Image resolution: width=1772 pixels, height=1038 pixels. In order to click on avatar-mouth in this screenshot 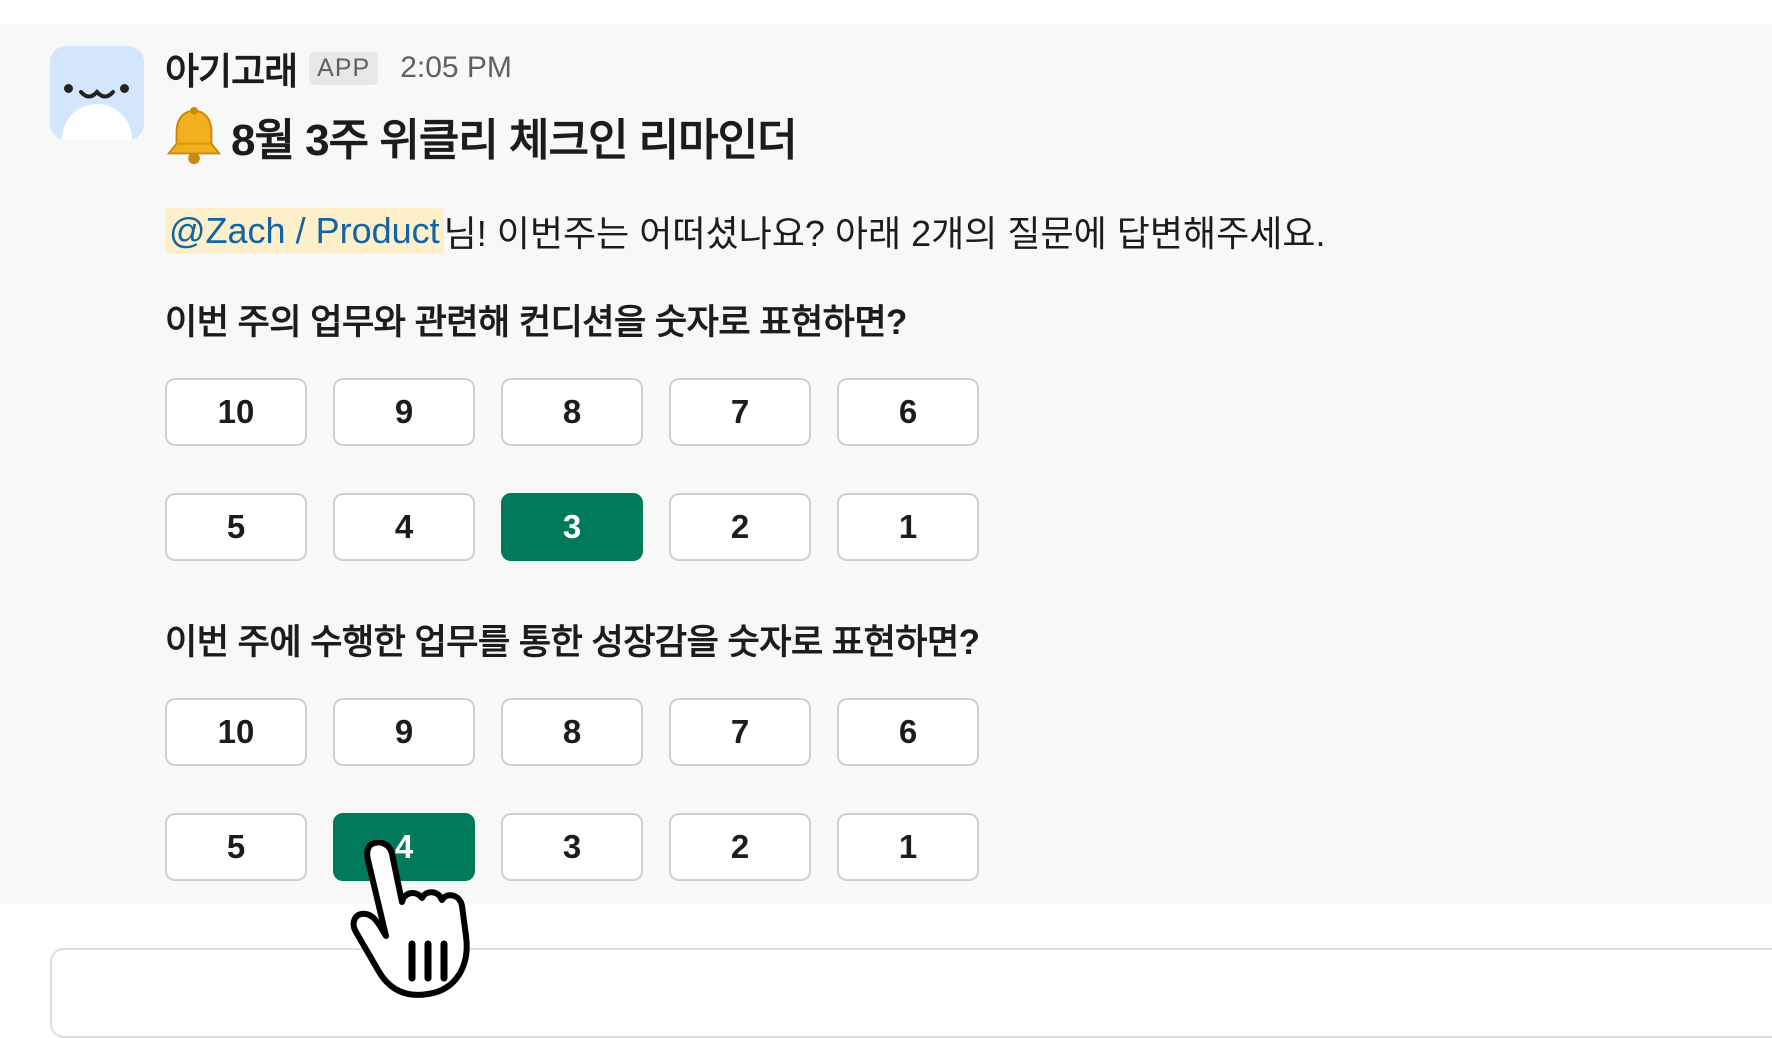, I will do `click(97, 93)`.